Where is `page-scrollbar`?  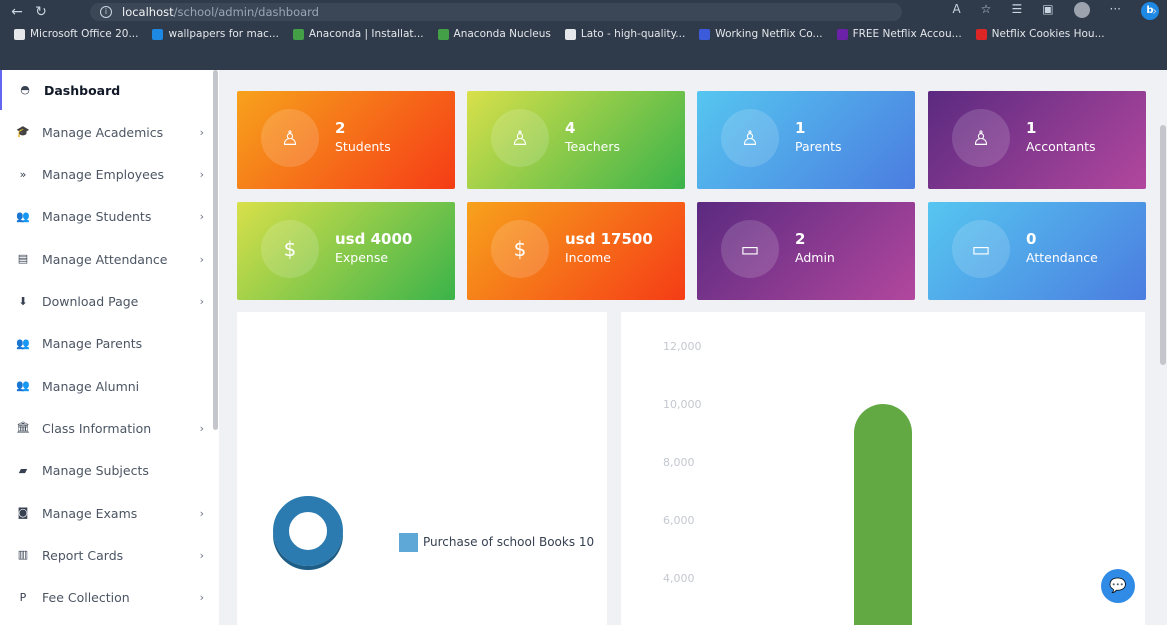
page-scrollbar is located at coordinates (1163, 245).